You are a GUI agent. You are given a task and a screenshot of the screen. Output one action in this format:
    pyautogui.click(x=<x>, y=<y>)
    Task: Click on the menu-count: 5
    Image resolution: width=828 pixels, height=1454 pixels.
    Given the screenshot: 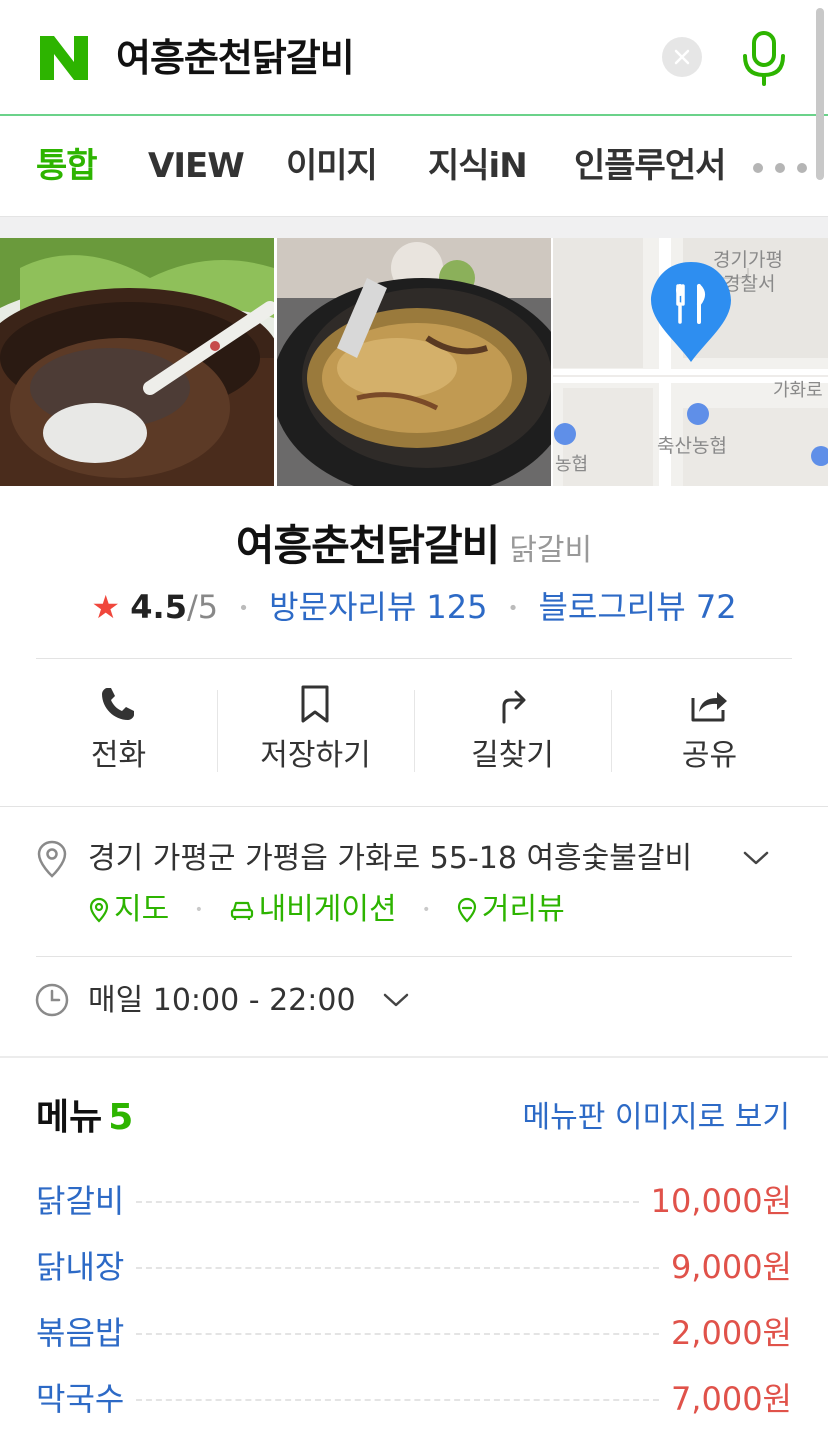 What is the action you would take?
    pyautogui.click(x=121, y=1117)
    